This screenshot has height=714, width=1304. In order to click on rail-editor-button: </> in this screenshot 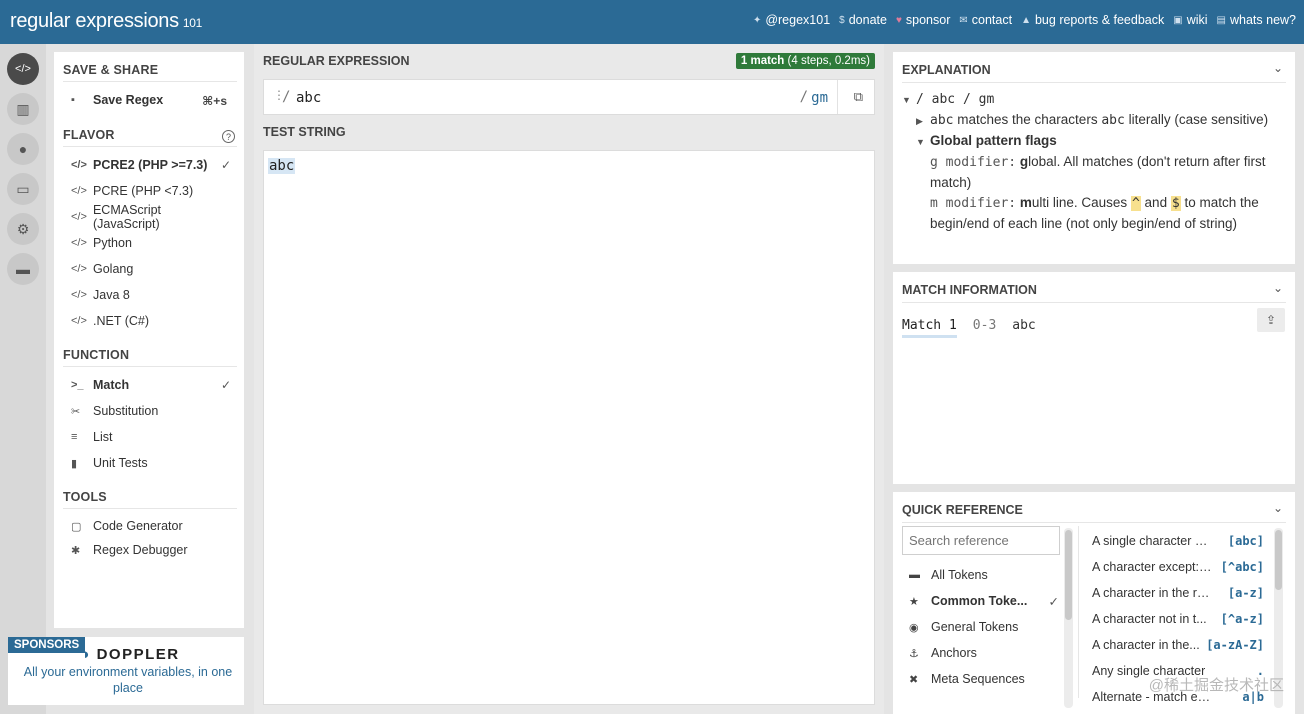, I will do `click(23, 69)`.